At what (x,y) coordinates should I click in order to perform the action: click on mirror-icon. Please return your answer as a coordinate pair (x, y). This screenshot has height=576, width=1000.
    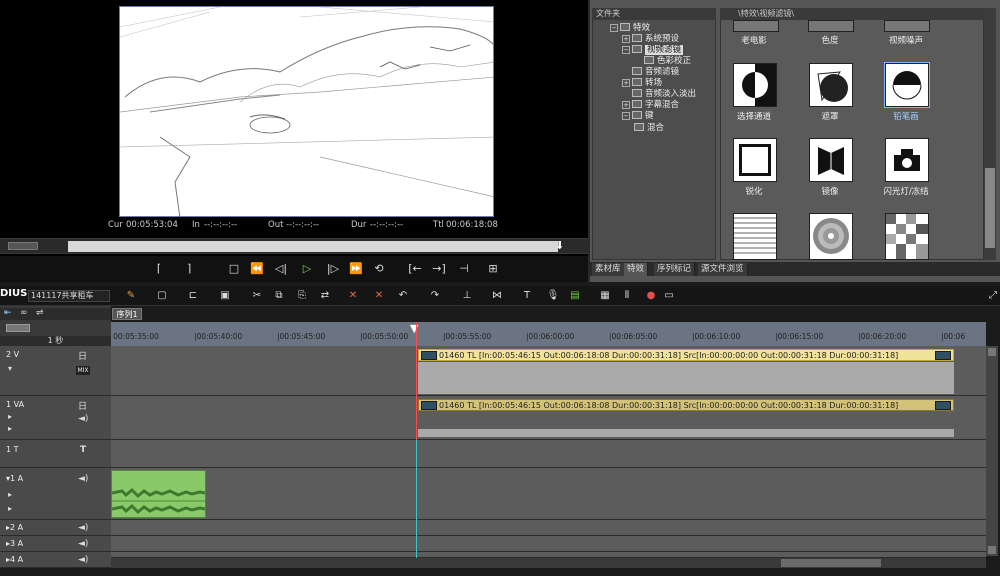
    Looking at the image, I should click on (831, 160).